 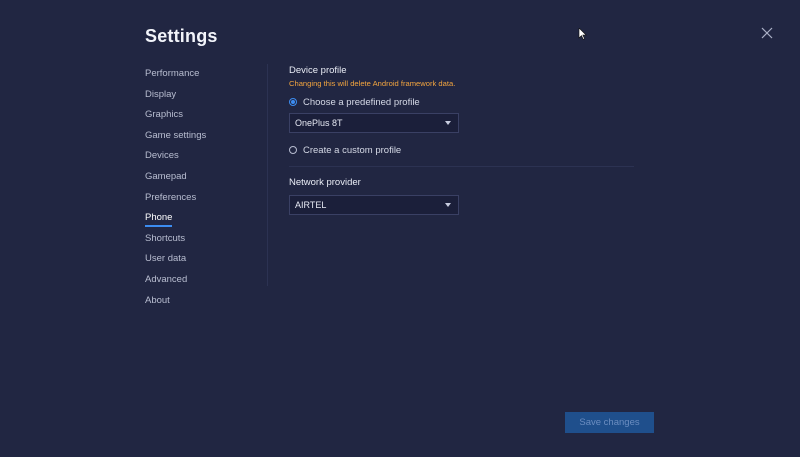 I want to click on radio-checked-icon, so click(x=293, y=102).